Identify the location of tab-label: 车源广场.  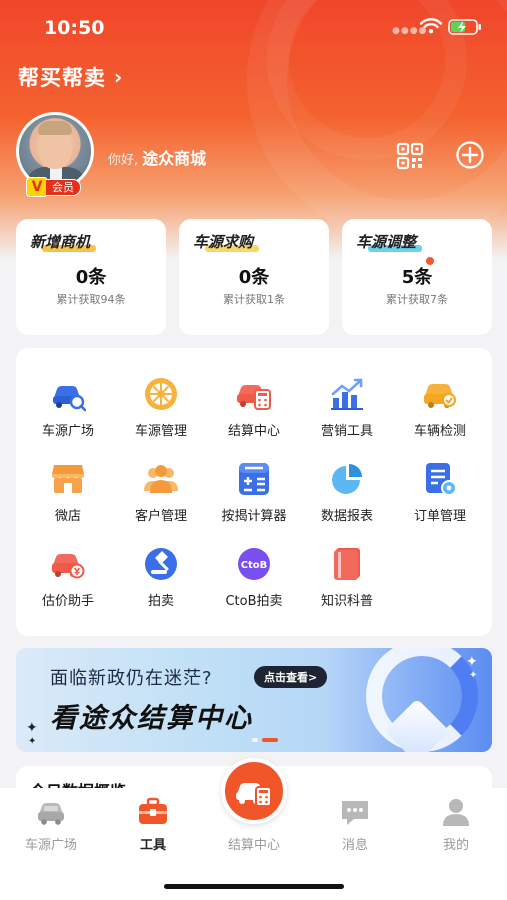
(50, 845).